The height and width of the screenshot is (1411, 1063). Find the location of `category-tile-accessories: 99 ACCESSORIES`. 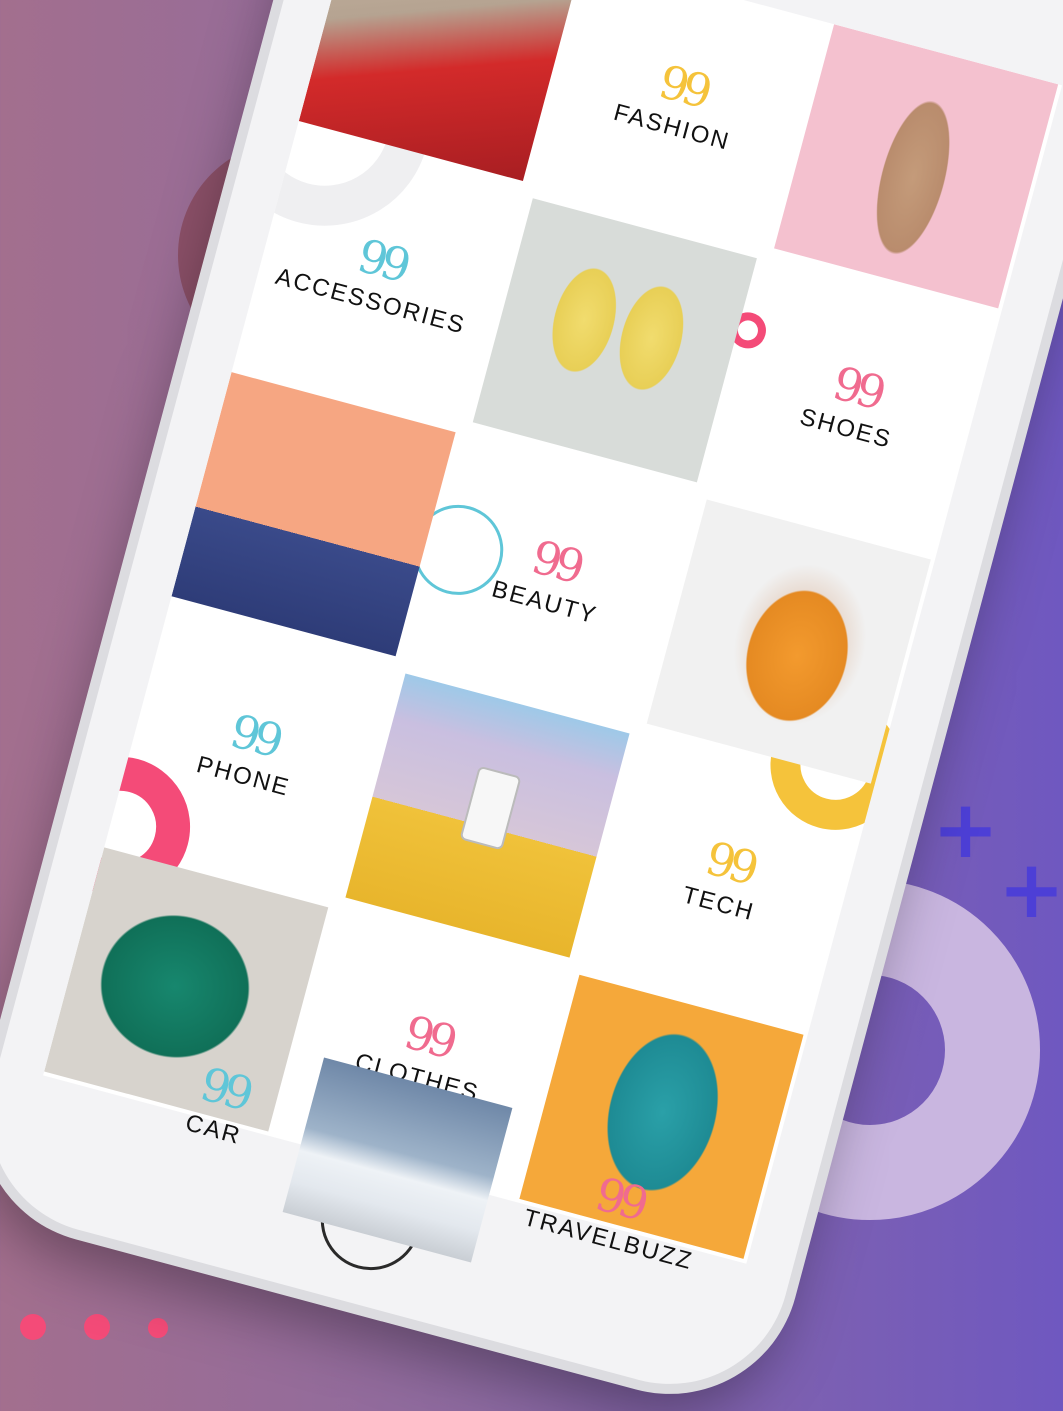

category-tile-accessories: 99 ACCESSORIES is located at coordinates (377, 277).